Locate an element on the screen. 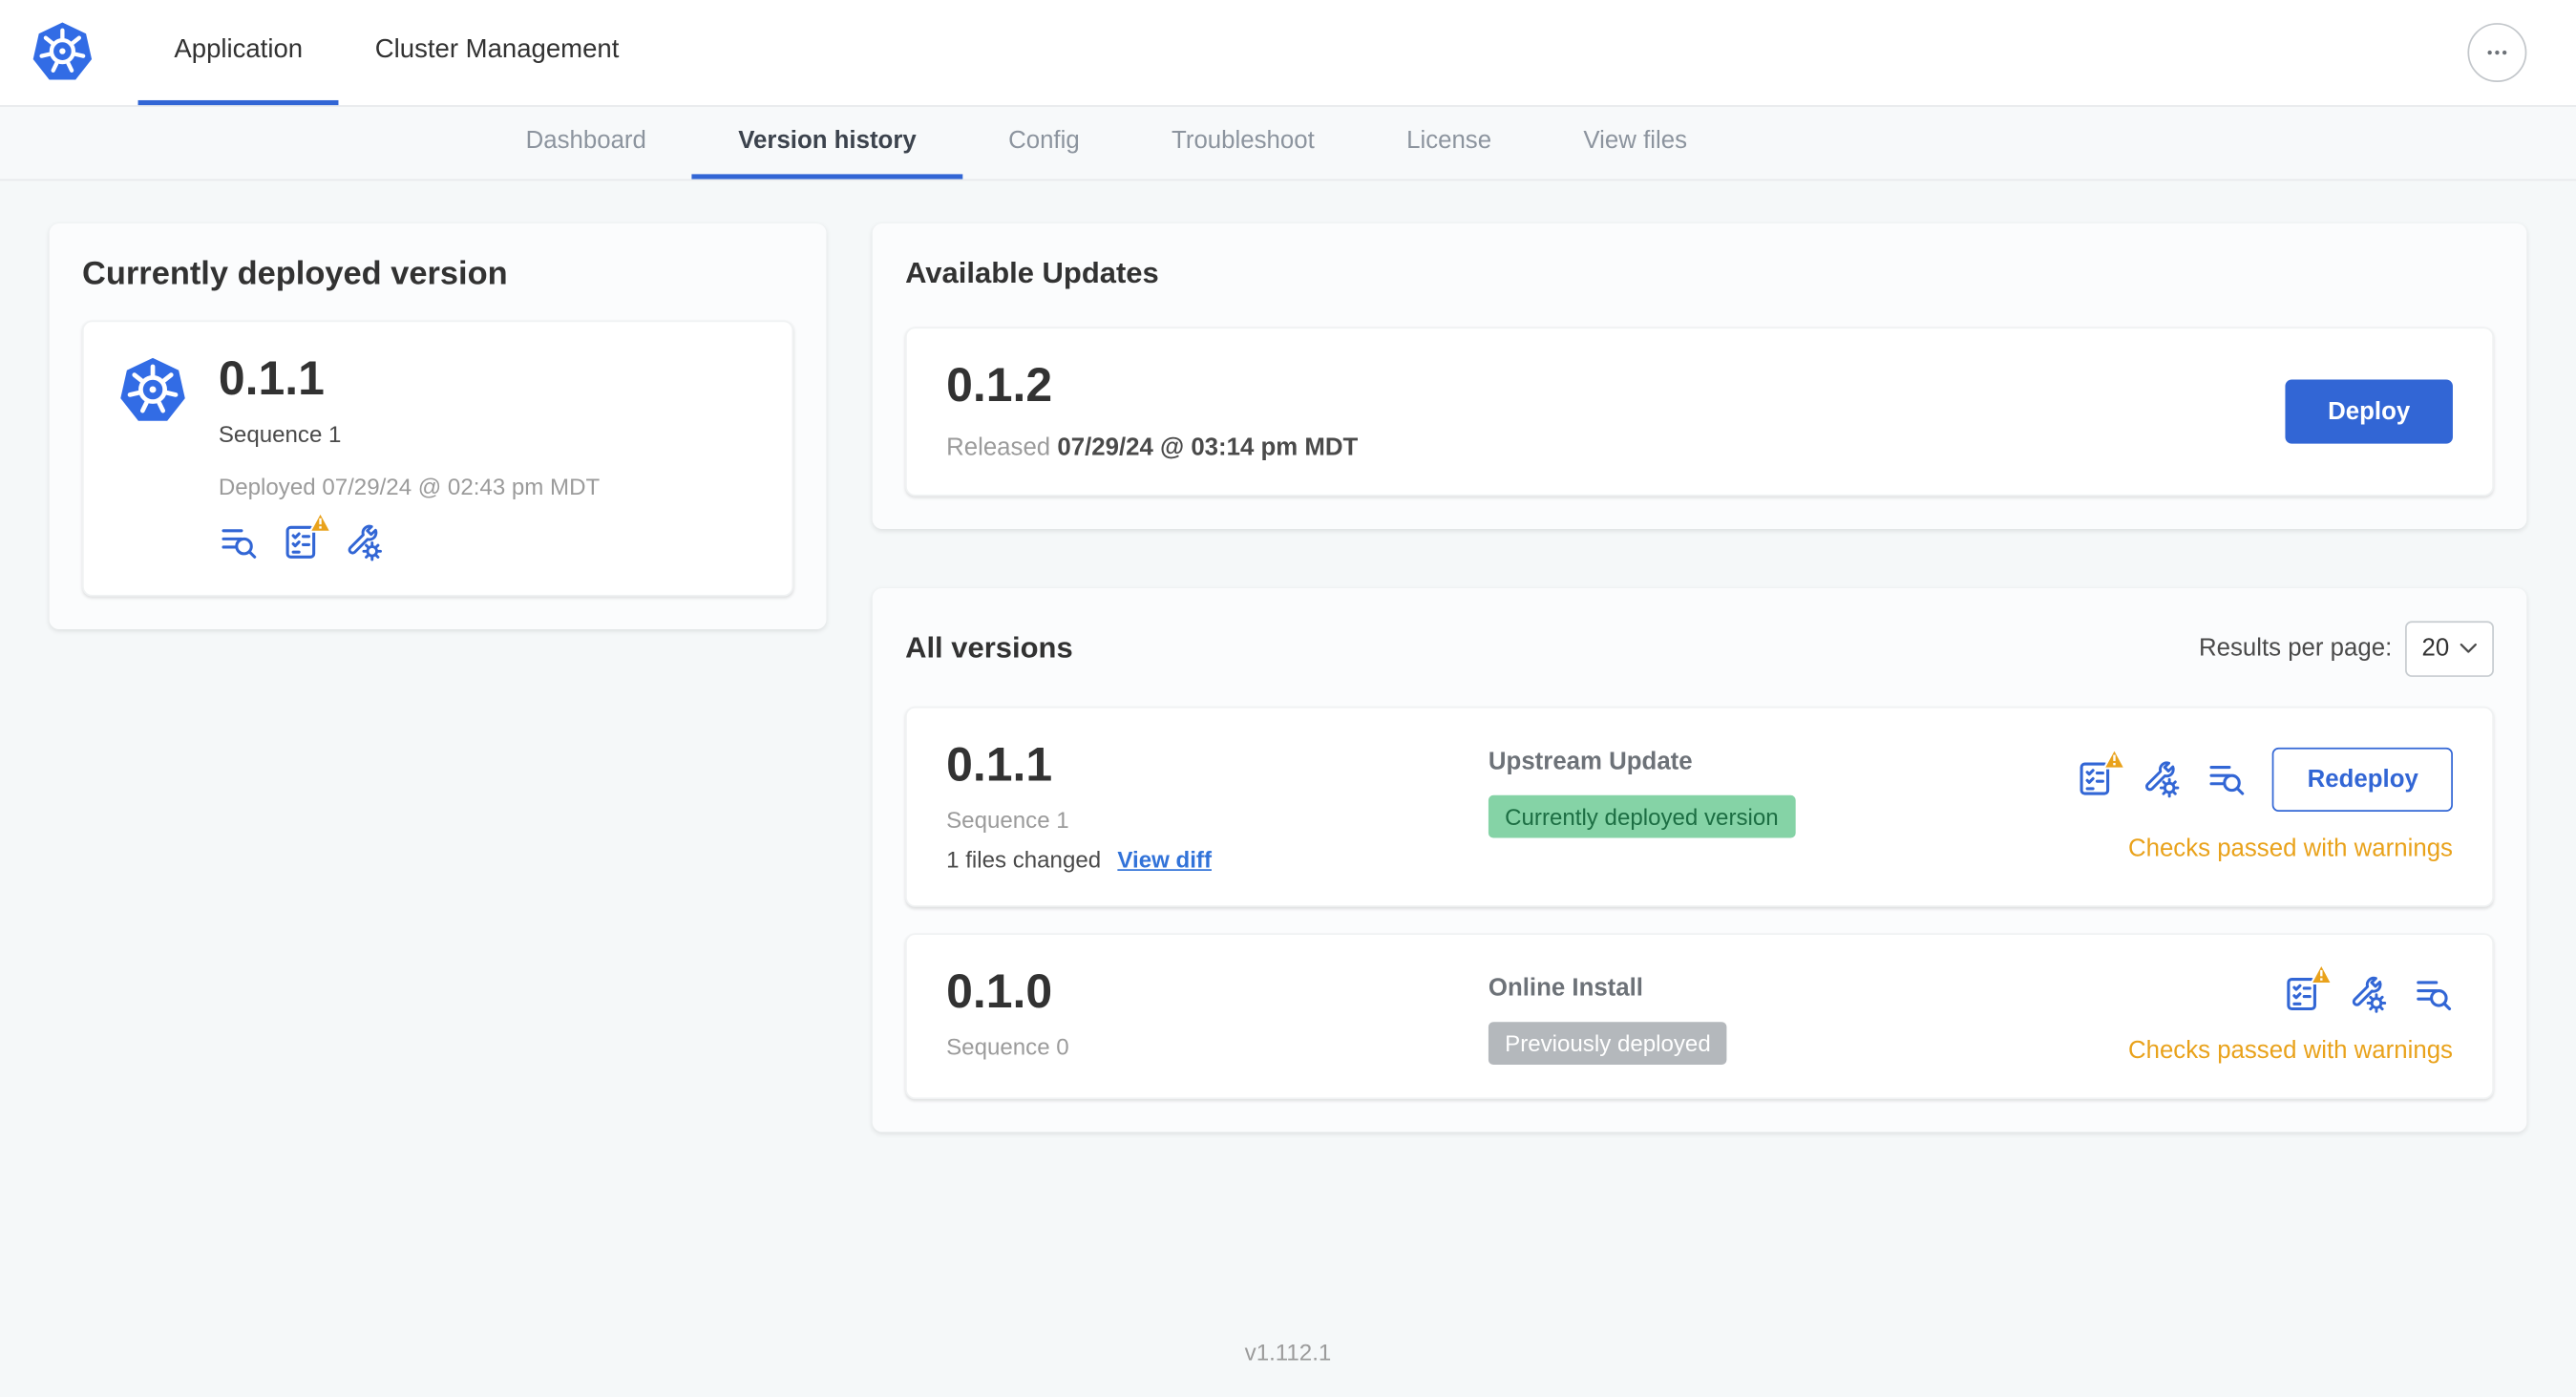 The width and height of the screenshot is (2576, 1397). chevron-down-icon is located at coordinates (2468, 649).